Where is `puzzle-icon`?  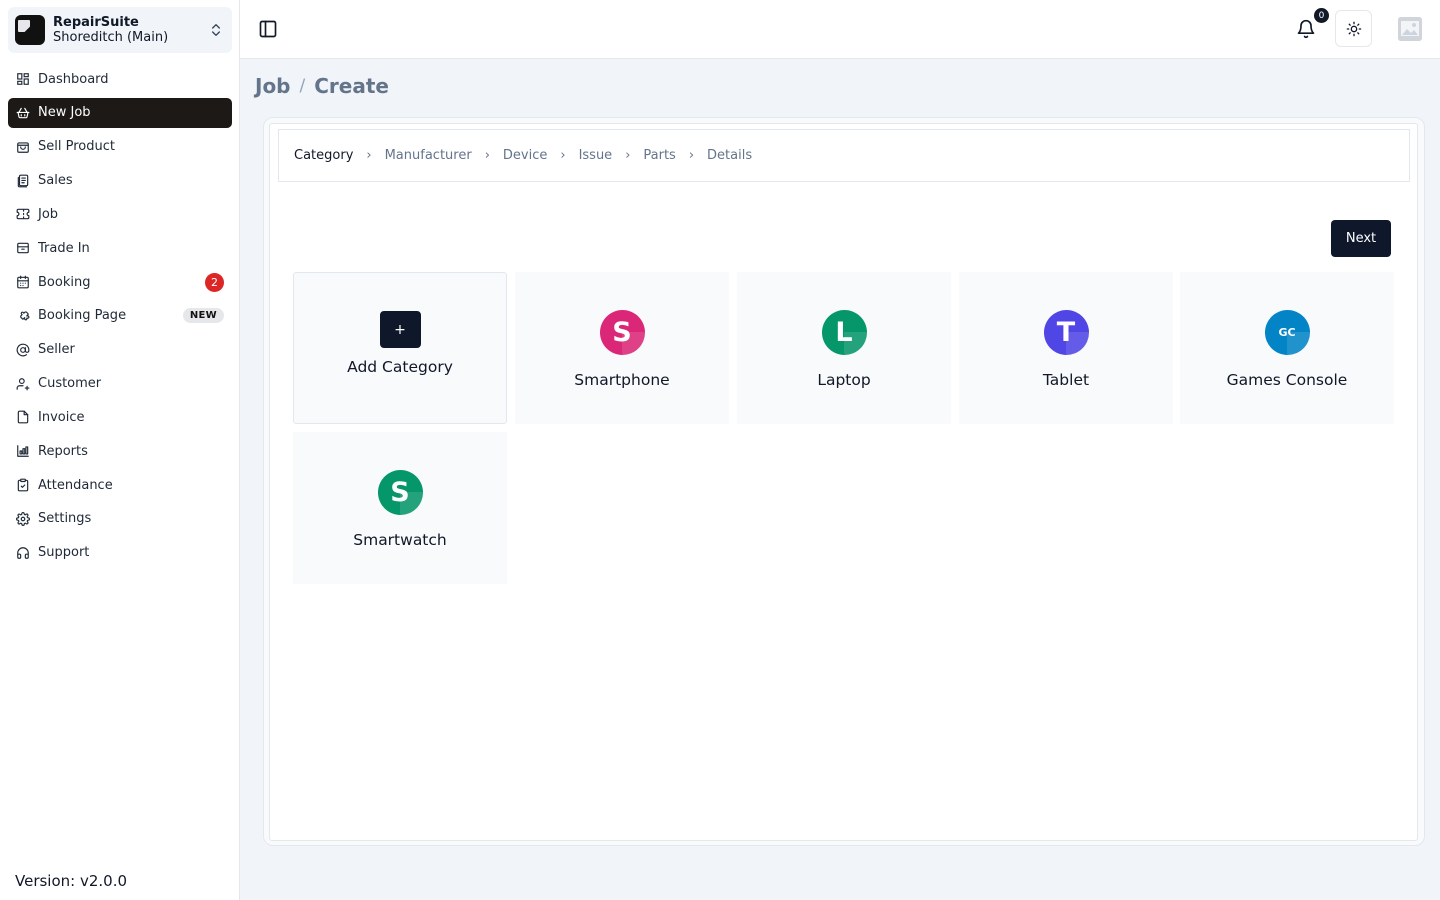
puzzle-icon is located at coordinates (25, 316).